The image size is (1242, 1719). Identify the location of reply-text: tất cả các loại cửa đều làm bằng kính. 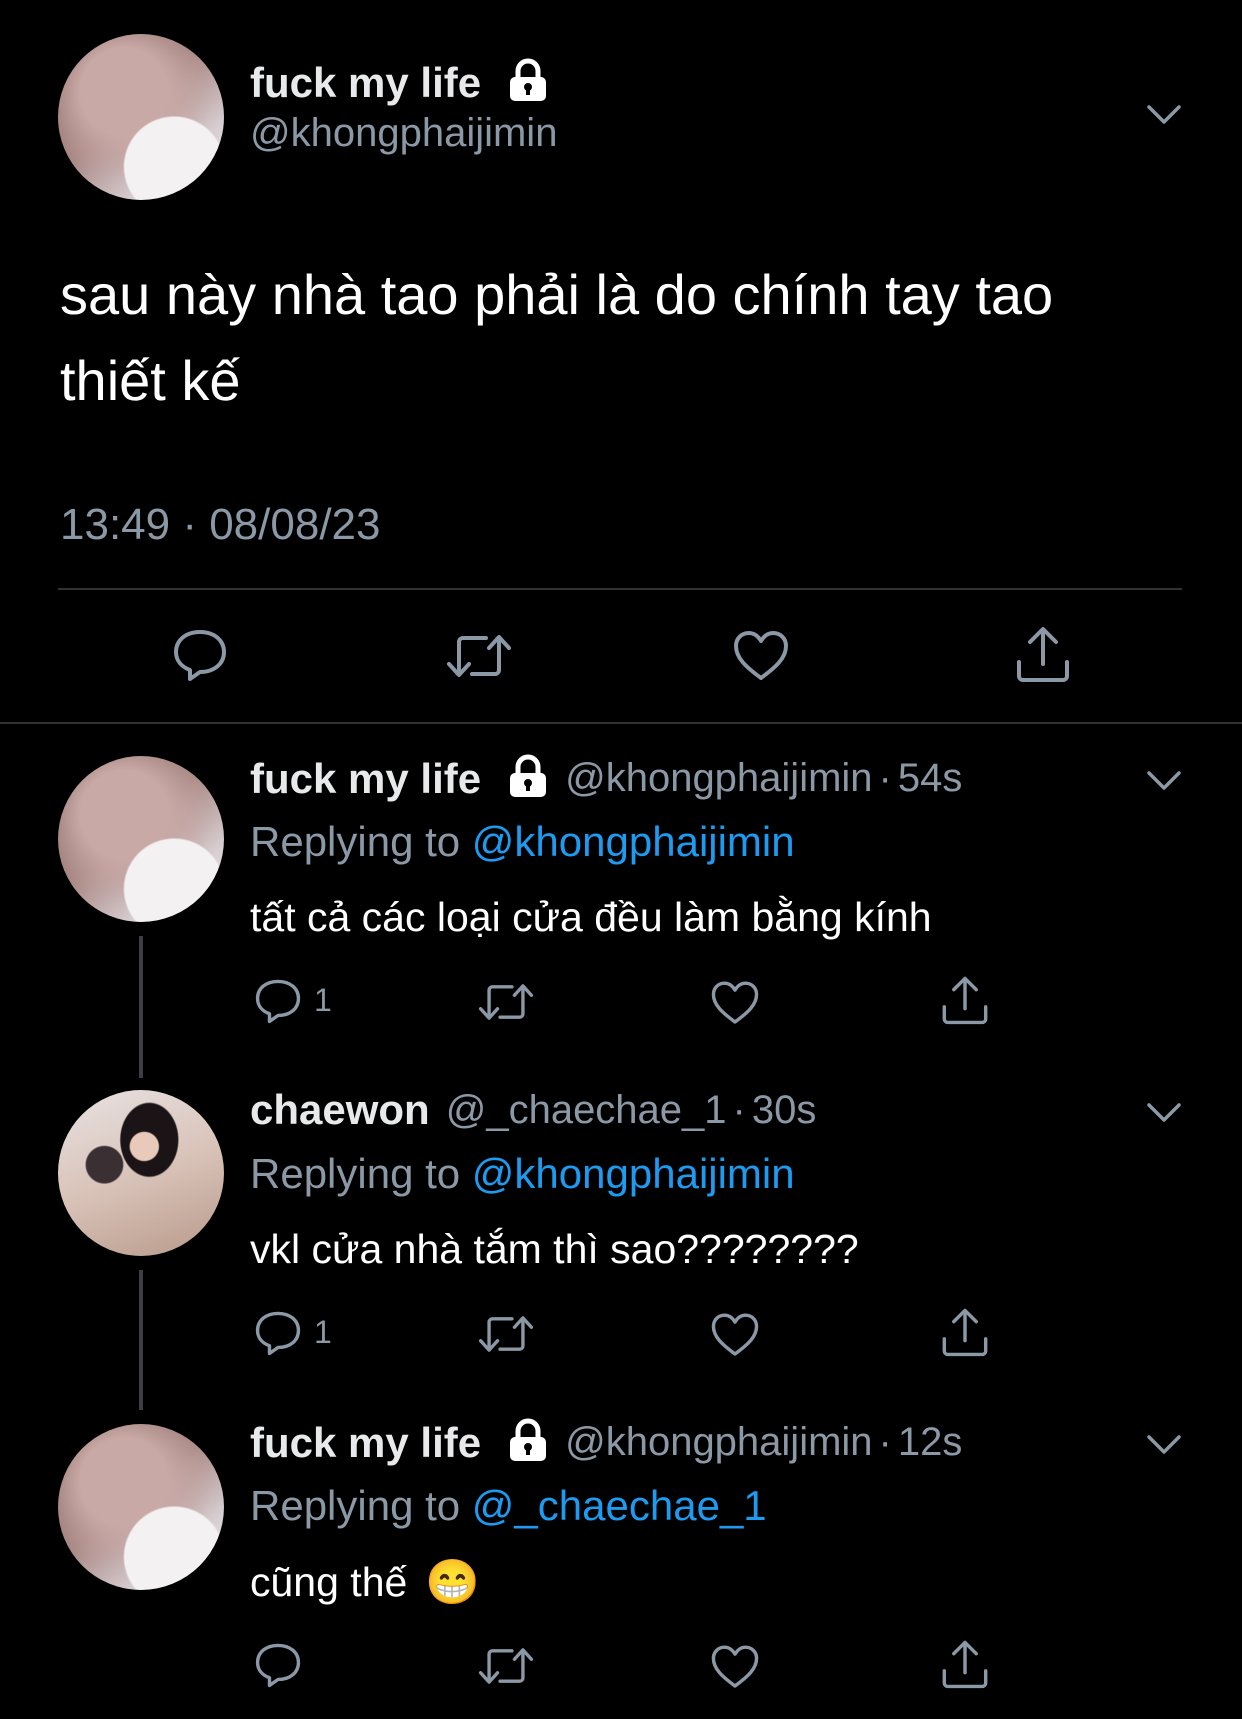
(591, 917).